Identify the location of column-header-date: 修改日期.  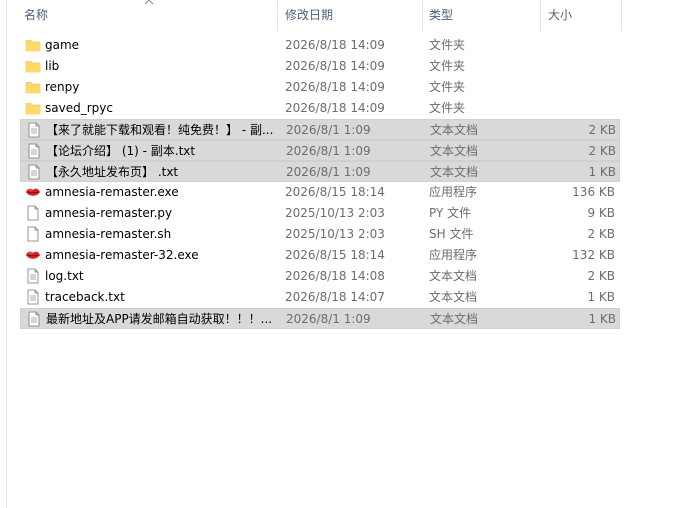
(352, 15).